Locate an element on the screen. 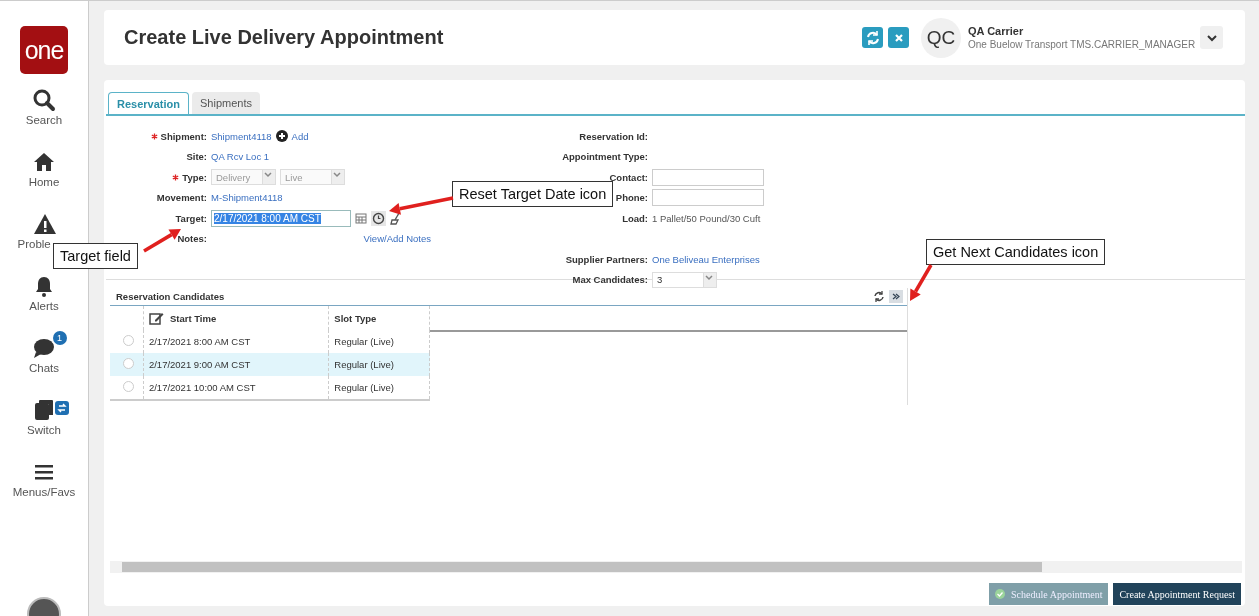 This screenshot has height=616, width=1259. tab: Shipments is located at coordinates (226, 103).